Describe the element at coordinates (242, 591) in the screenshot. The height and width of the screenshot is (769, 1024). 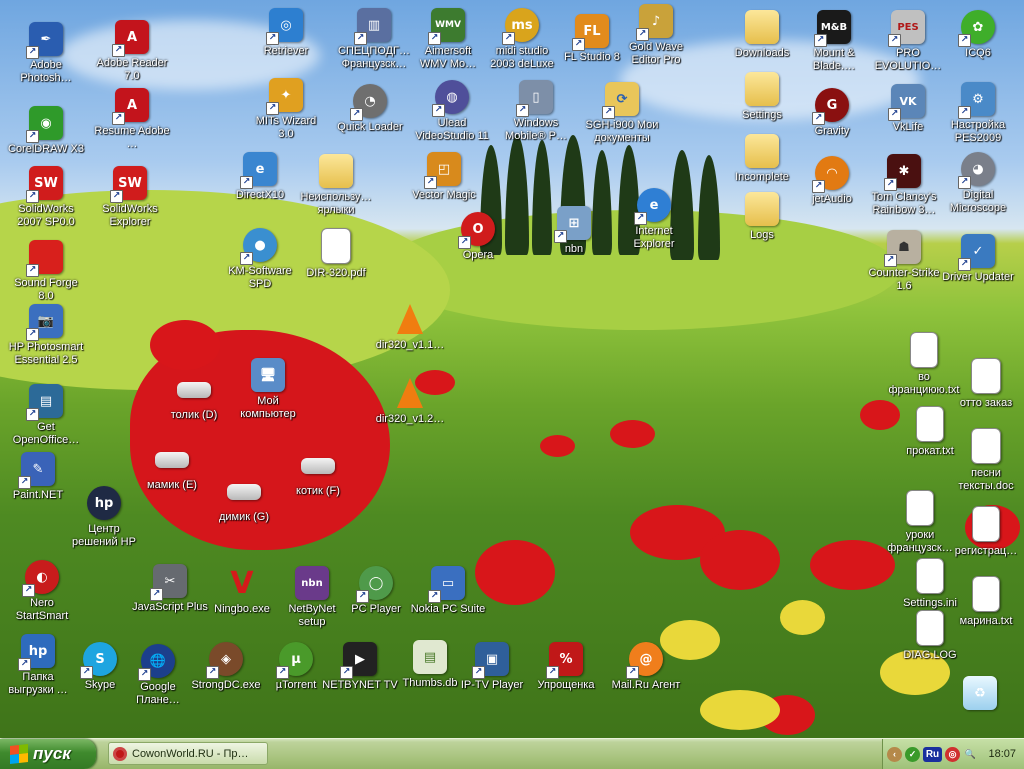
I see `desktop-icon-ningbo: V Ningbo.exe` at that location.